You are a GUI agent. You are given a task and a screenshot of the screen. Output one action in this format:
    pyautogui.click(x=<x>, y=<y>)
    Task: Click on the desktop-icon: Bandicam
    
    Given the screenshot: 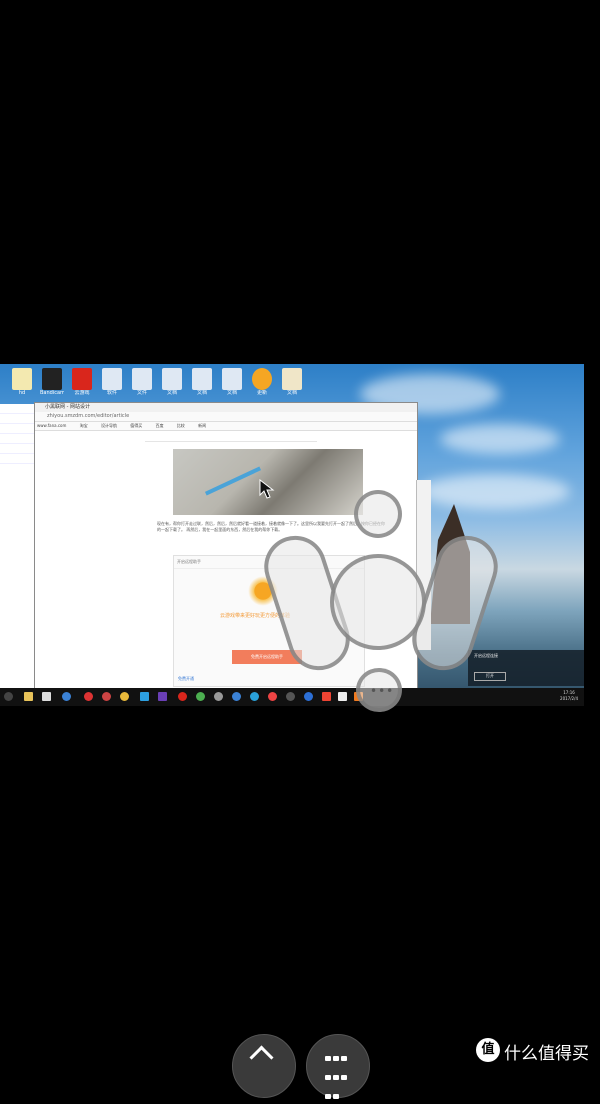 What is the action you would take?
    pyautogui.click(x=52, y=382)
    